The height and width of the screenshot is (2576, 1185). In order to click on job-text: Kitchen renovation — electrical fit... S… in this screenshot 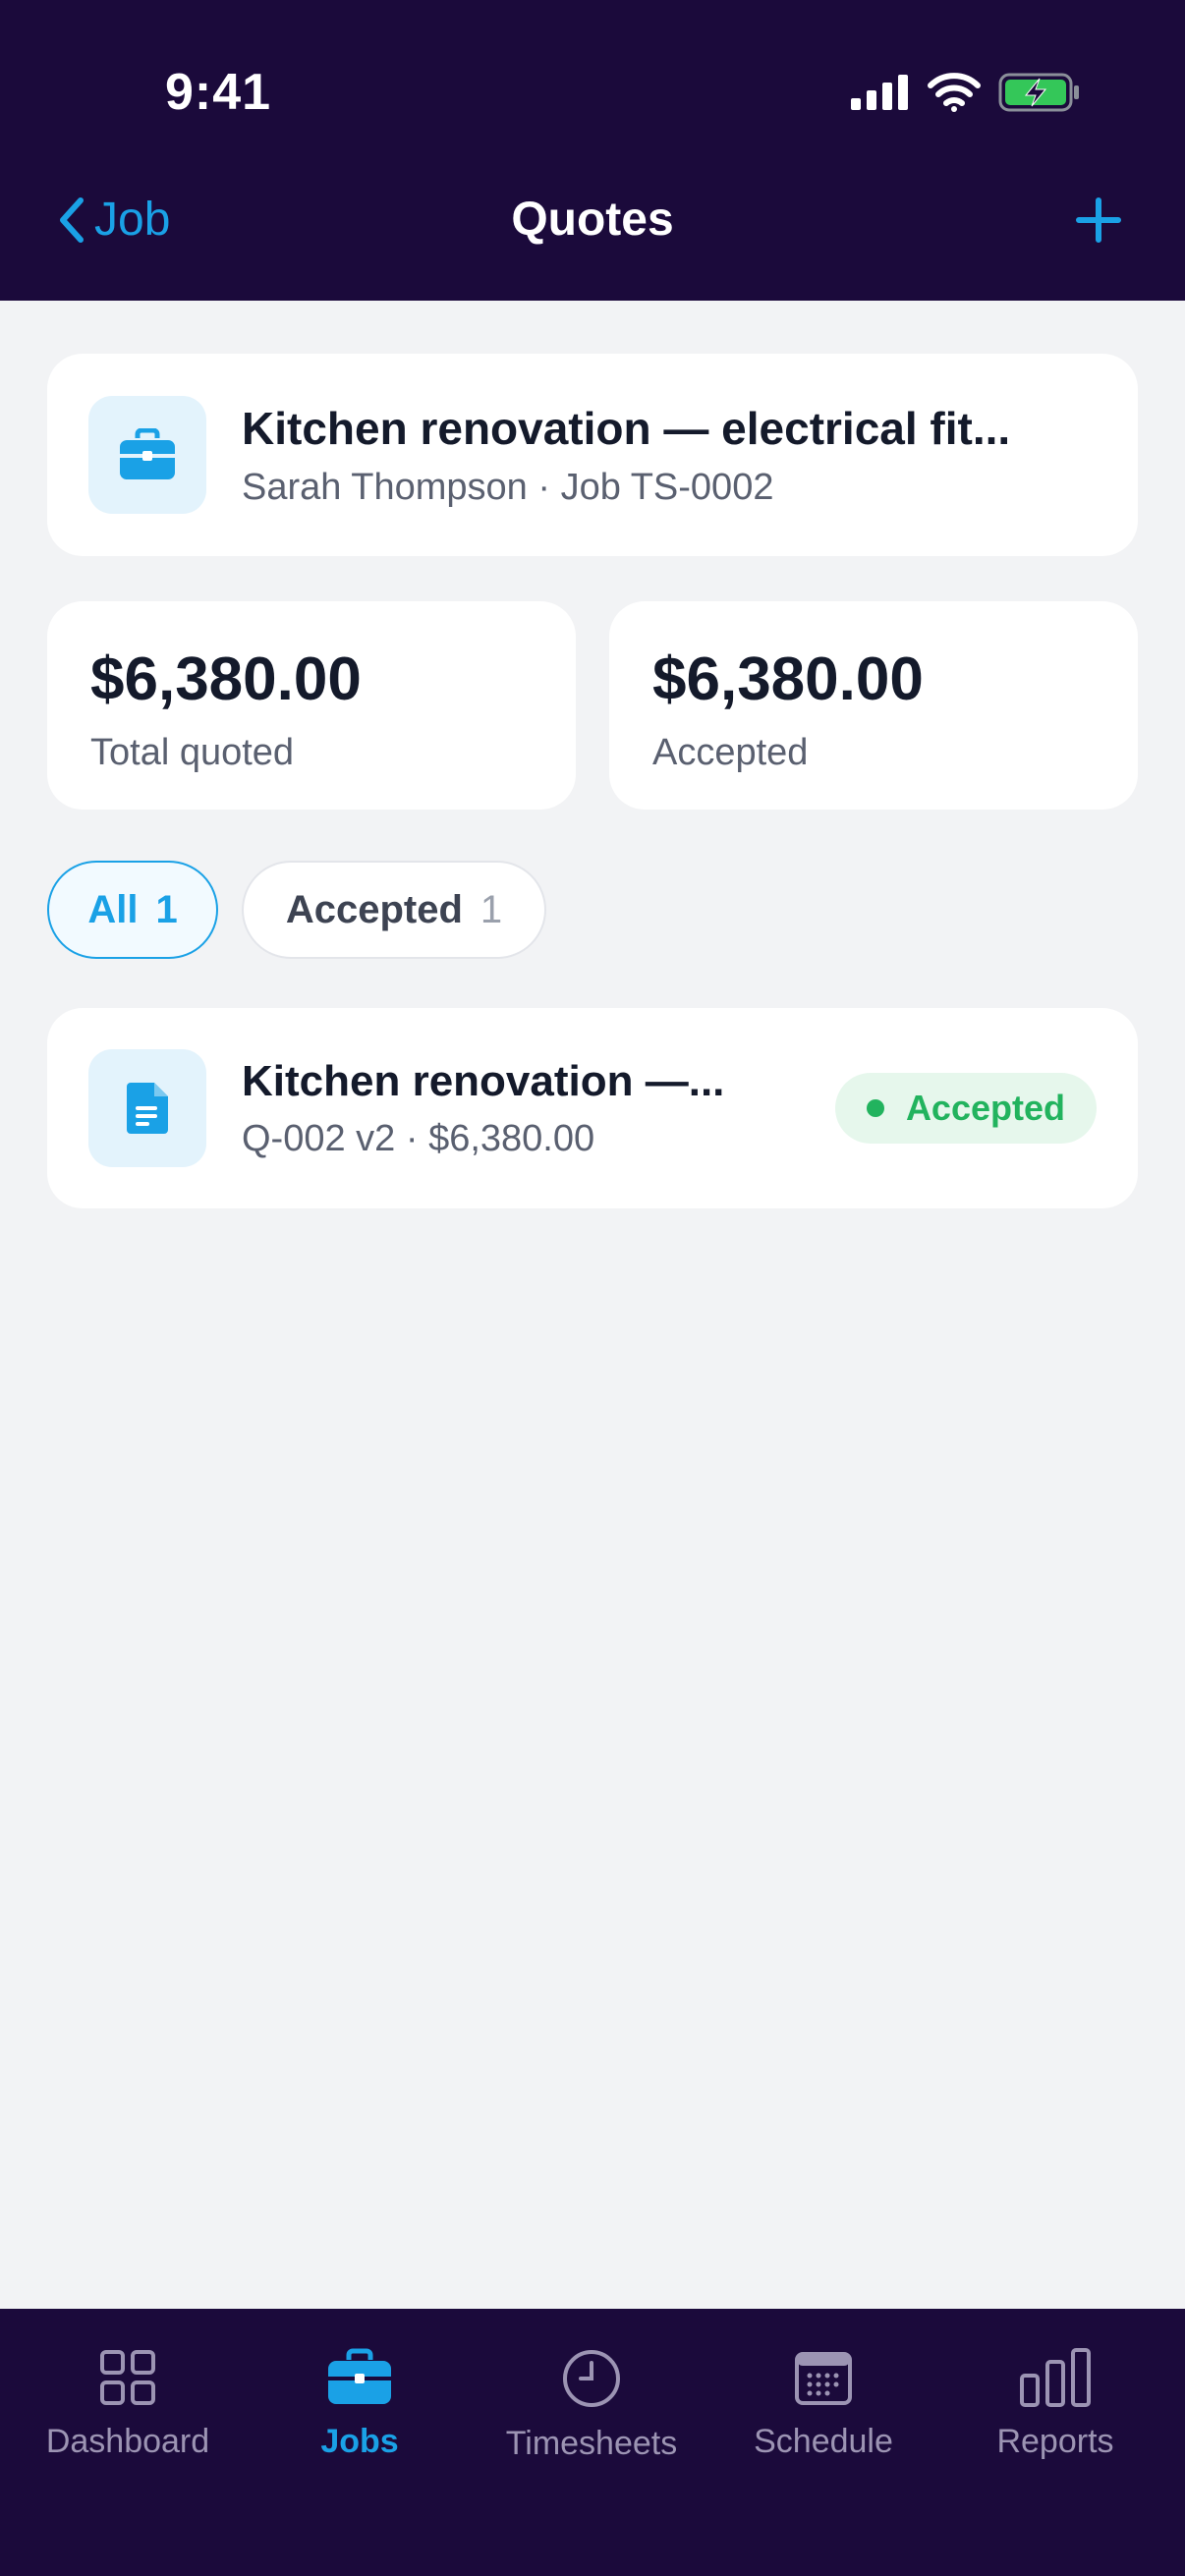, I will do `click(626, 455)`.